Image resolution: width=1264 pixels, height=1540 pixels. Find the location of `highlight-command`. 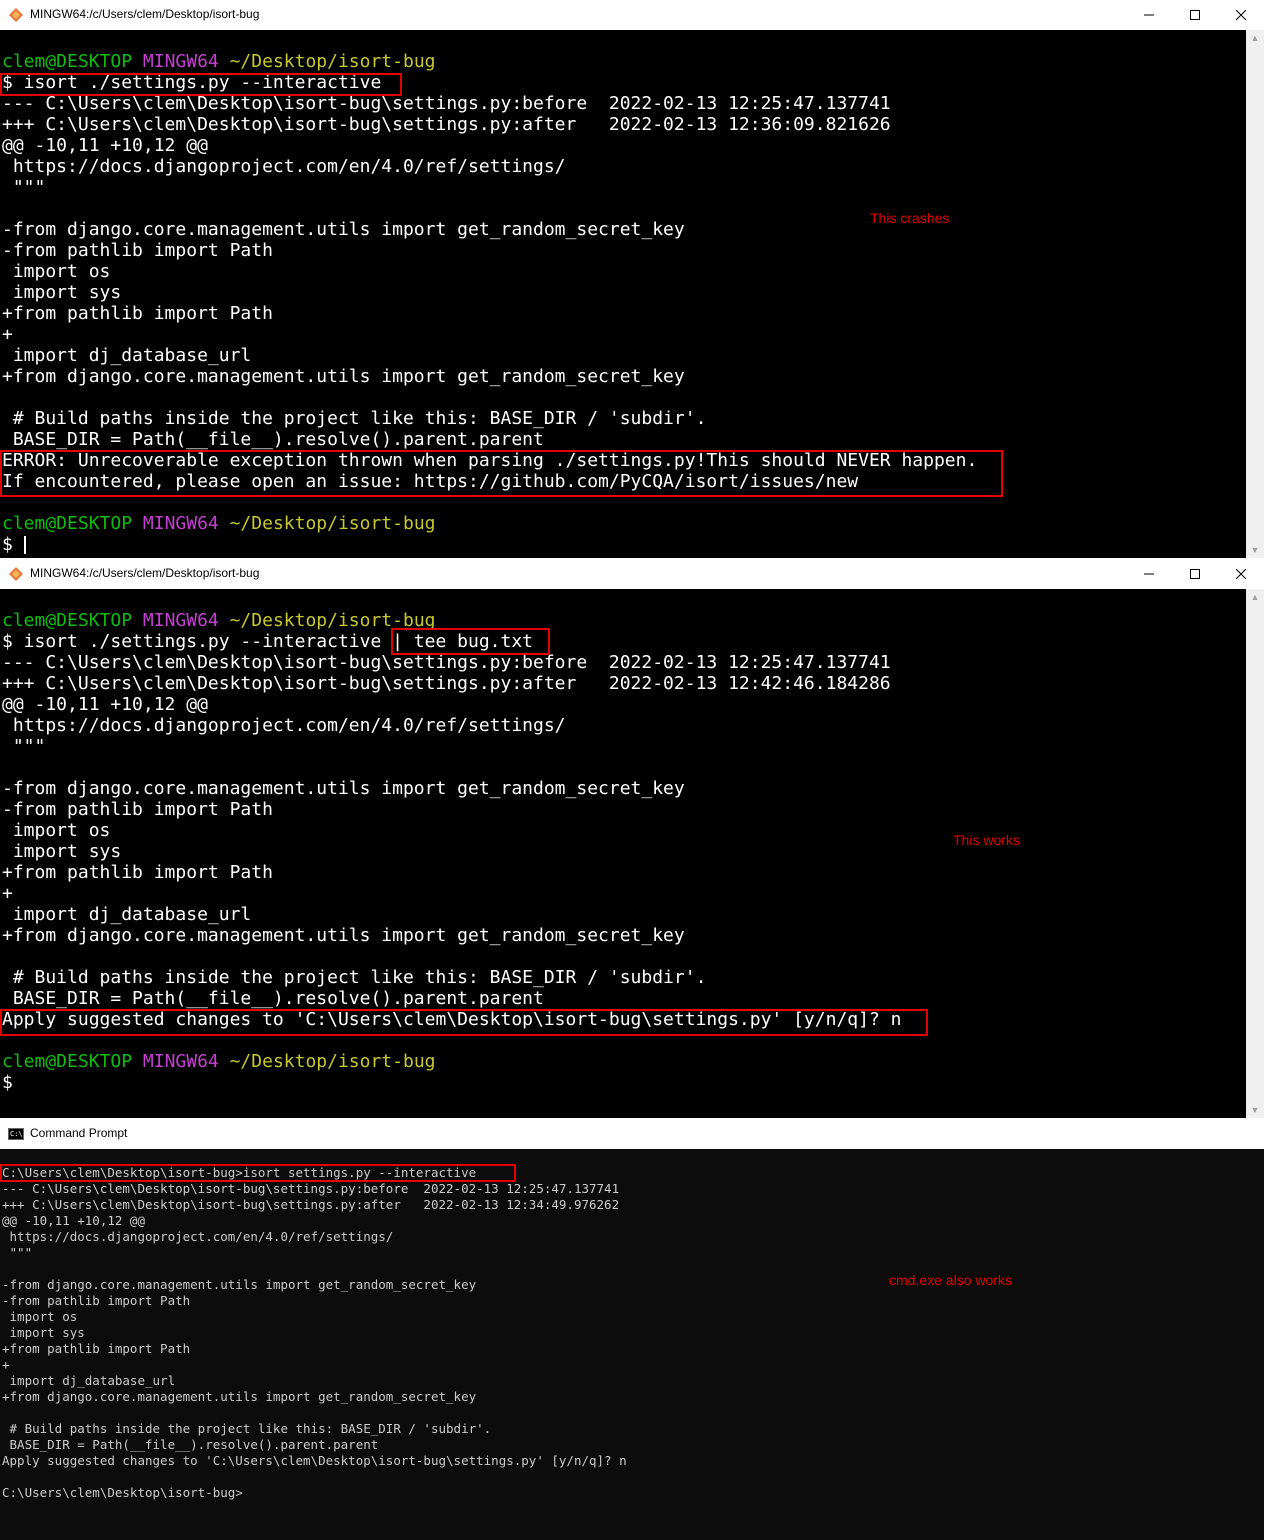

highlight-command is located at coordinates (258, 1173).